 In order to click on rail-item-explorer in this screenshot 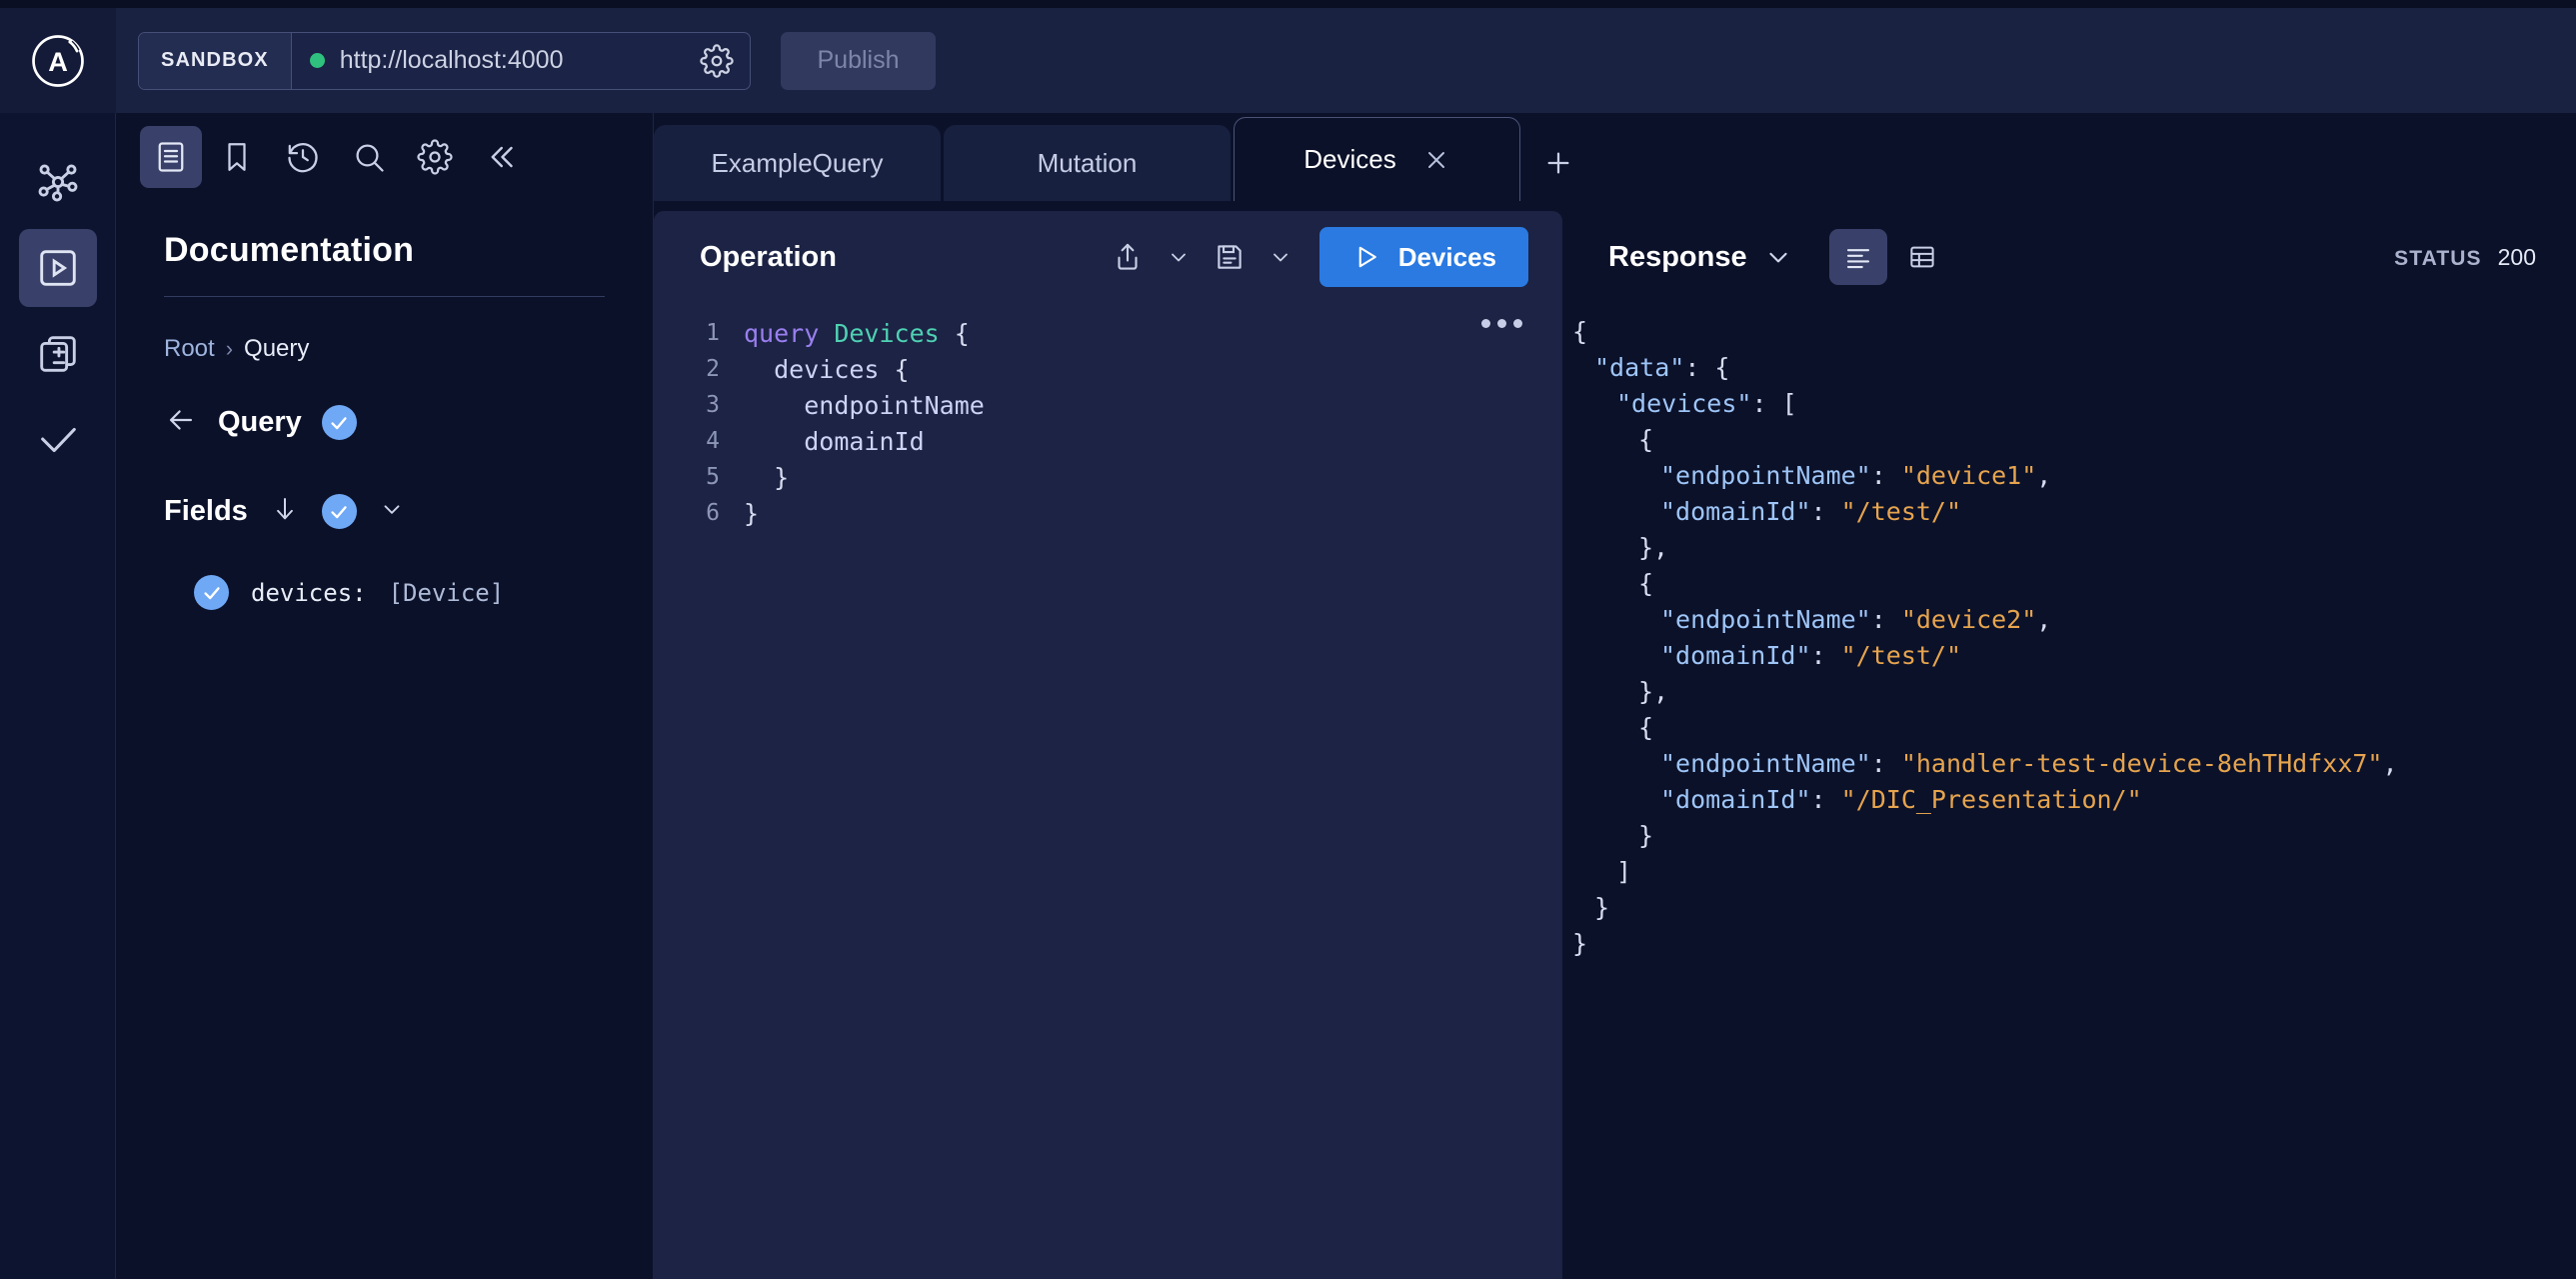, I will do `click(58, 268)`.